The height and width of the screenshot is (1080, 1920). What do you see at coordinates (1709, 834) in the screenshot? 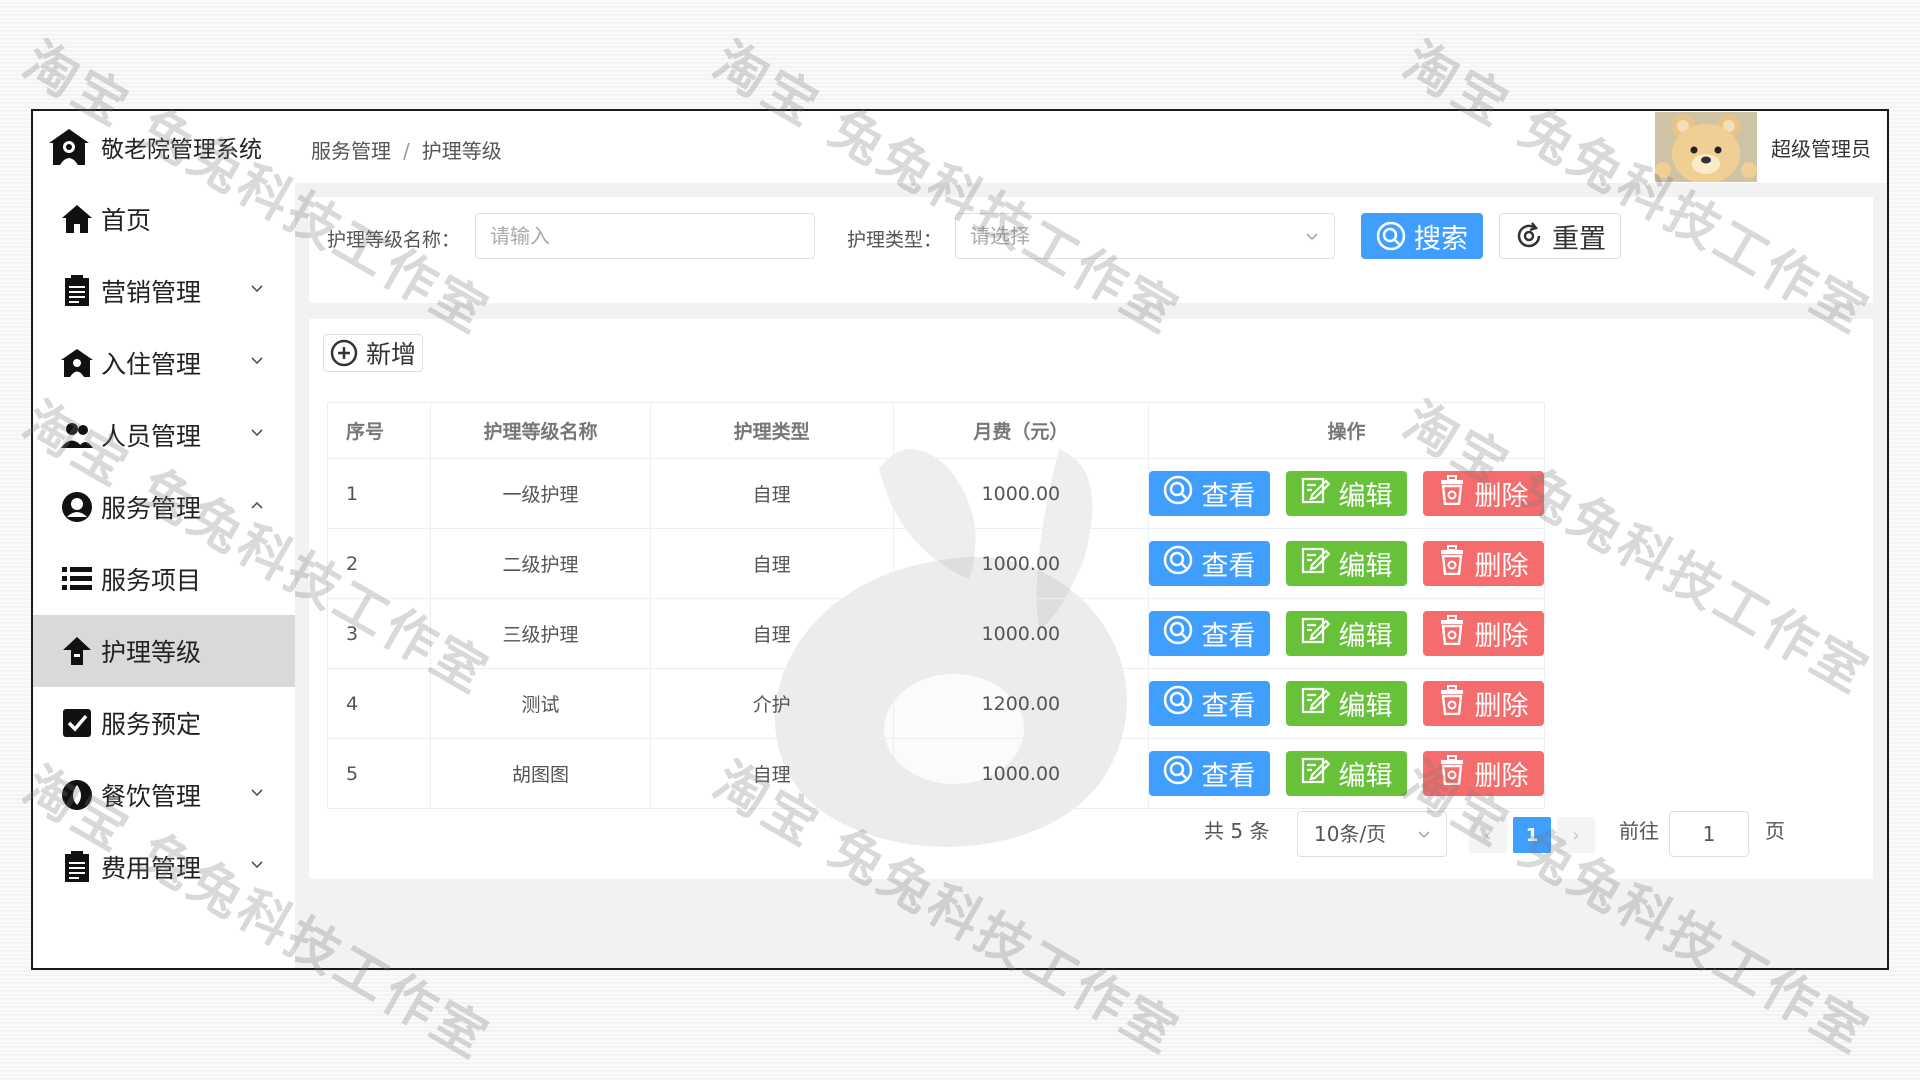
I see `goto-page-input: 1` at bounding box center [1709, 834].